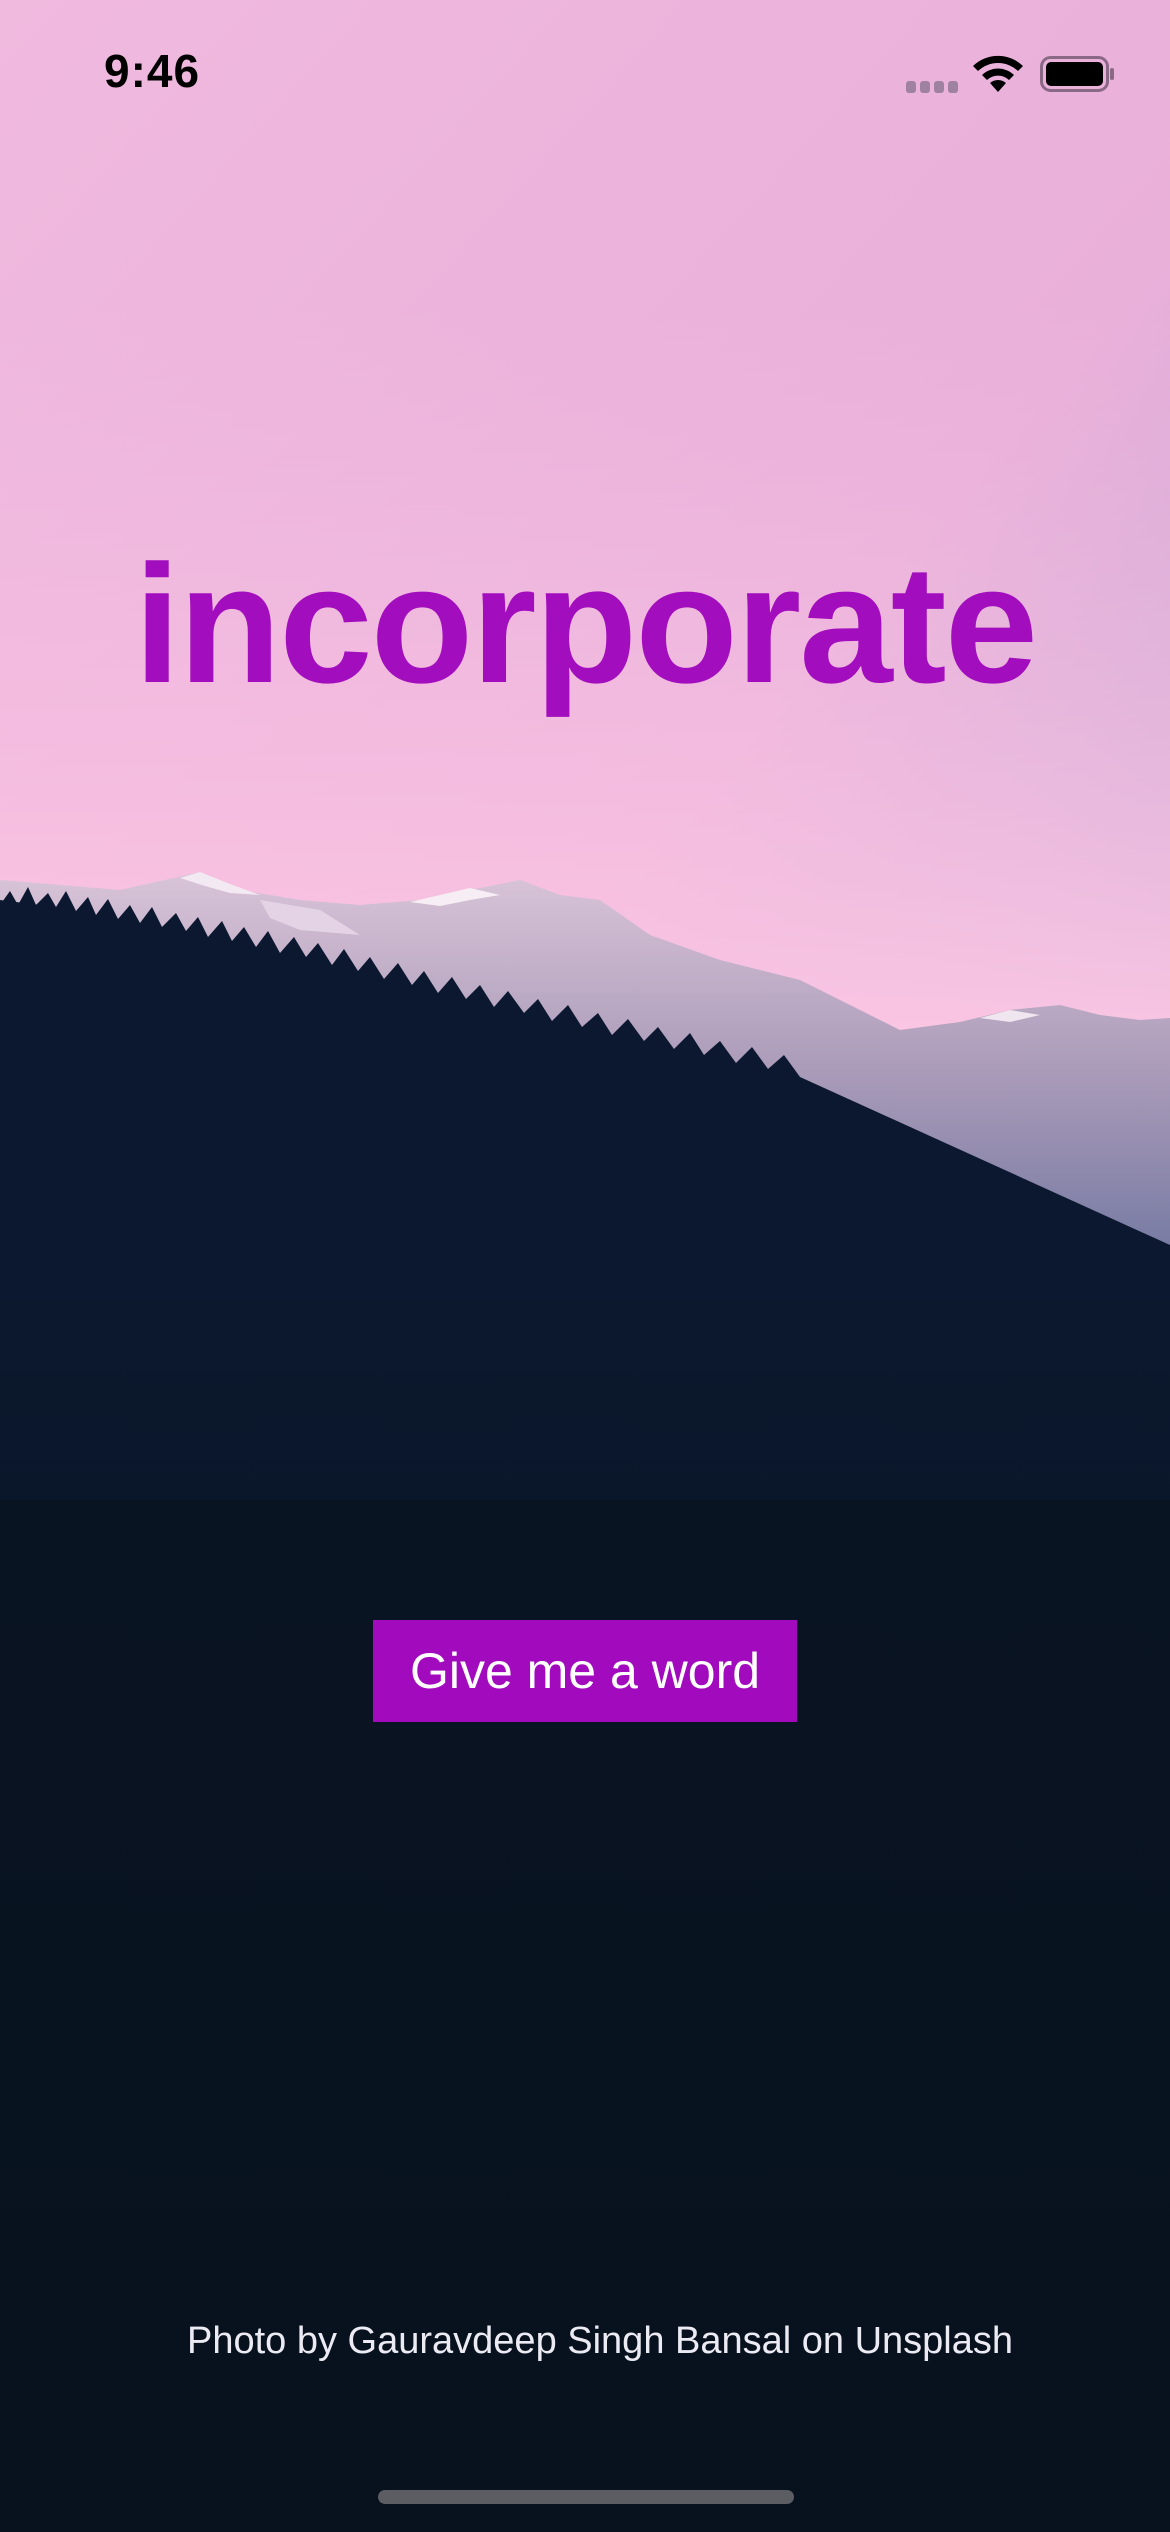  I want to click on home-indicator, so click(586, 2497).